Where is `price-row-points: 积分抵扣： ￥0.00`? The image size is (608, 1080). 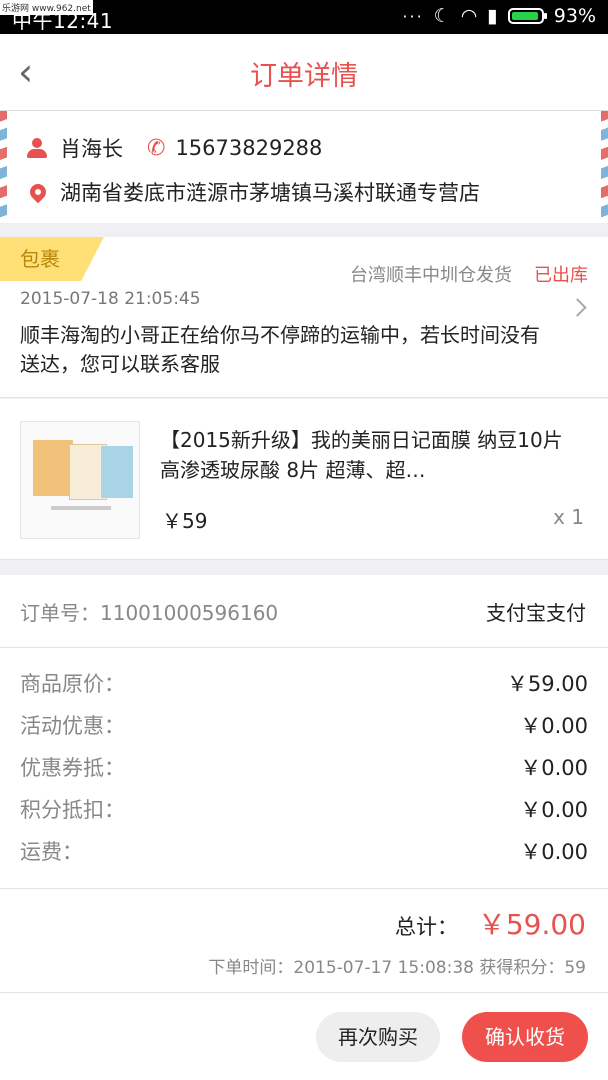 price-row-points: 积分抵扣： ￥0.00 is located at coordinates (304, 815).